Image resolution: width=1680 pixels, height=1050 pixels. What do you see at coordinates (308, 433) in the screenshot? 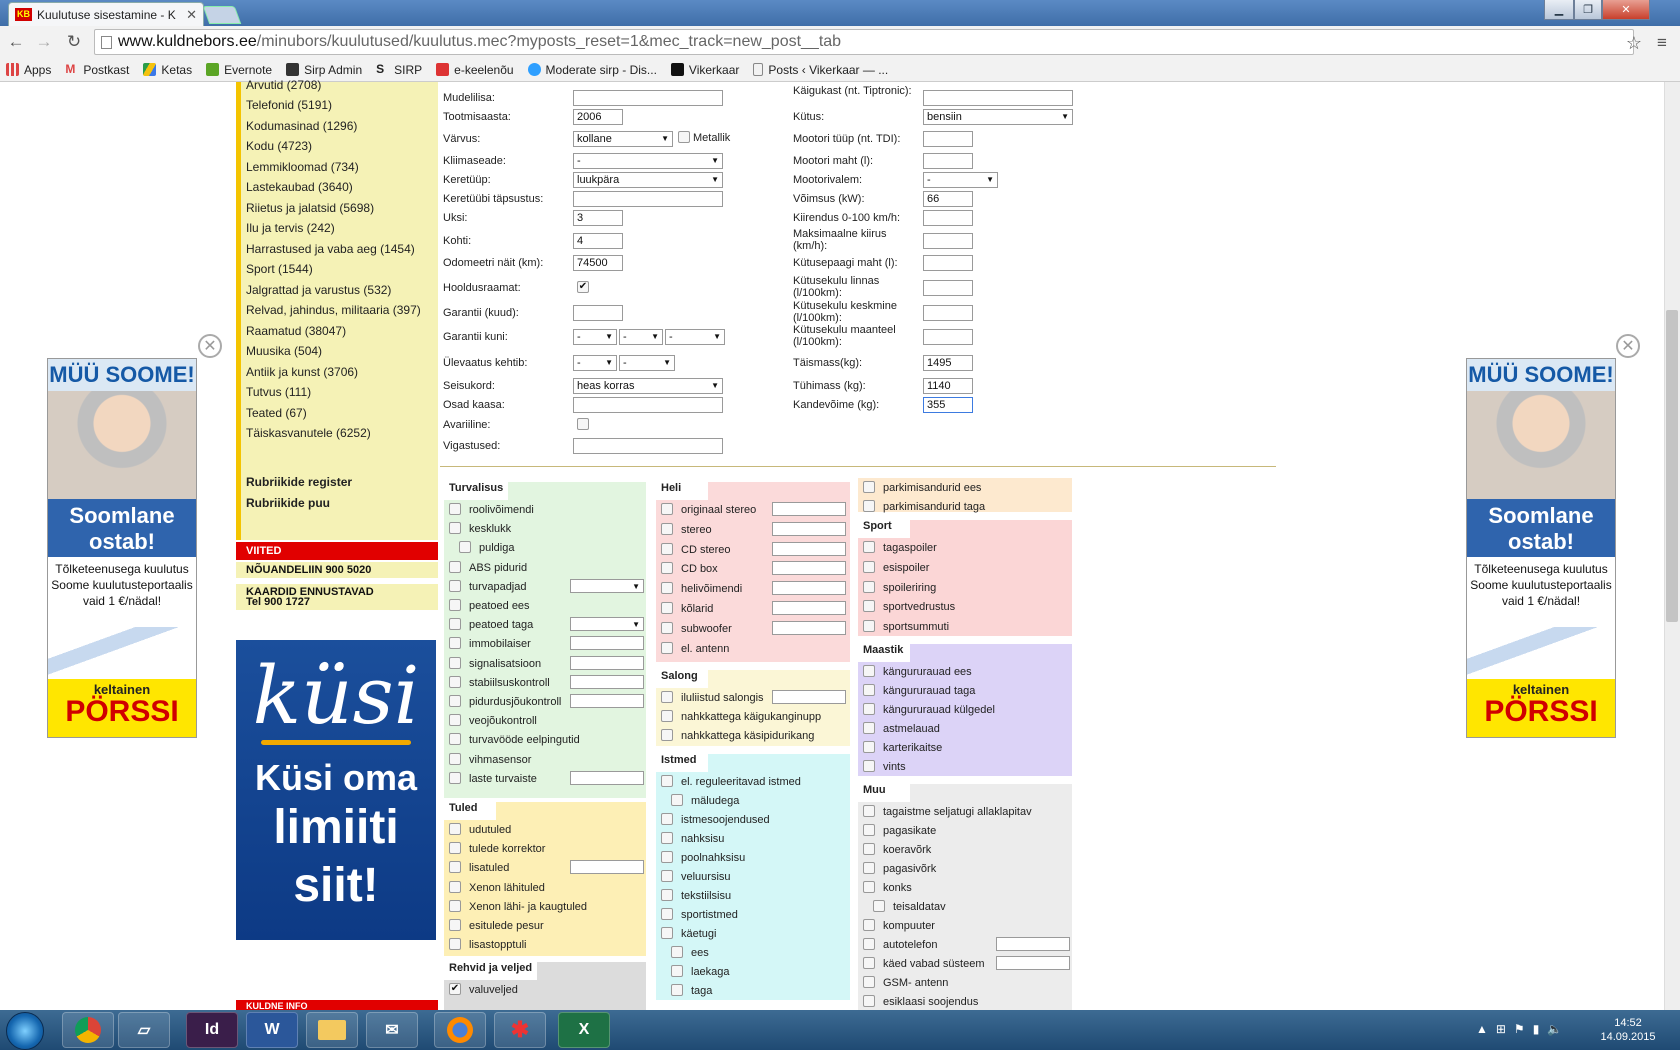
I see `category-link-taiskasvanutele: Täiskasvanutele (6252)` at bounding box center [308, 433].